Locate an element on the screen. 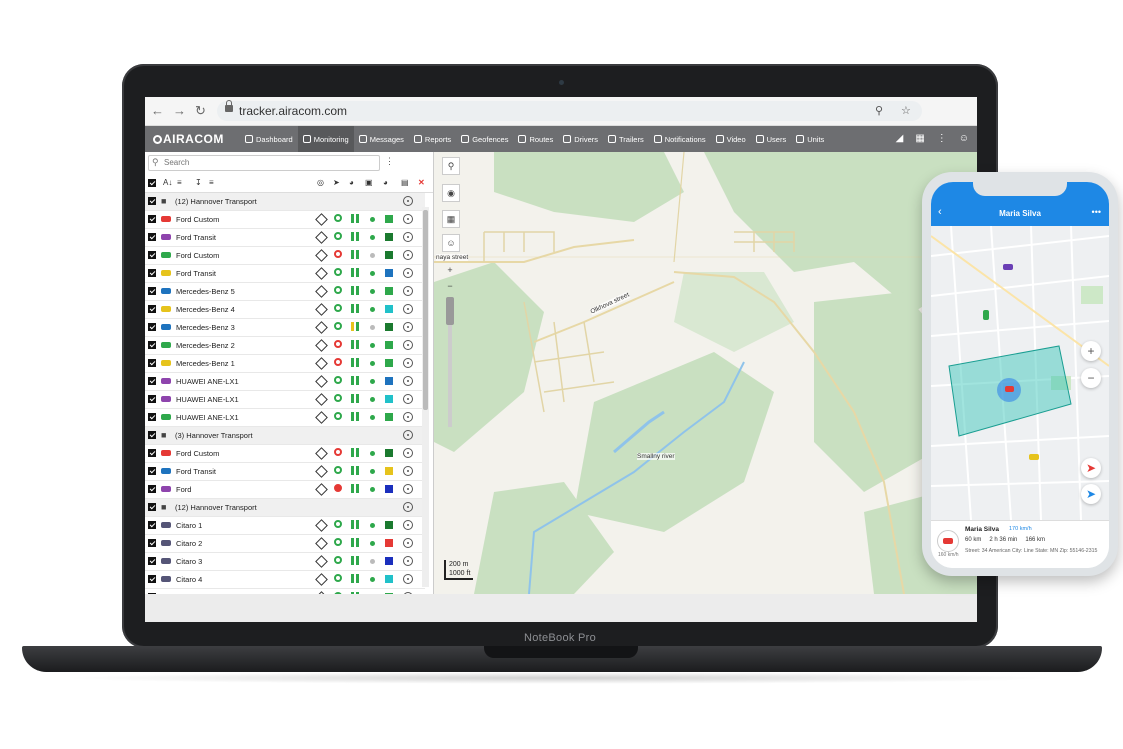 The height and width of the screenshot is (749, 1123). search-input is located at coordinates (264, 162).